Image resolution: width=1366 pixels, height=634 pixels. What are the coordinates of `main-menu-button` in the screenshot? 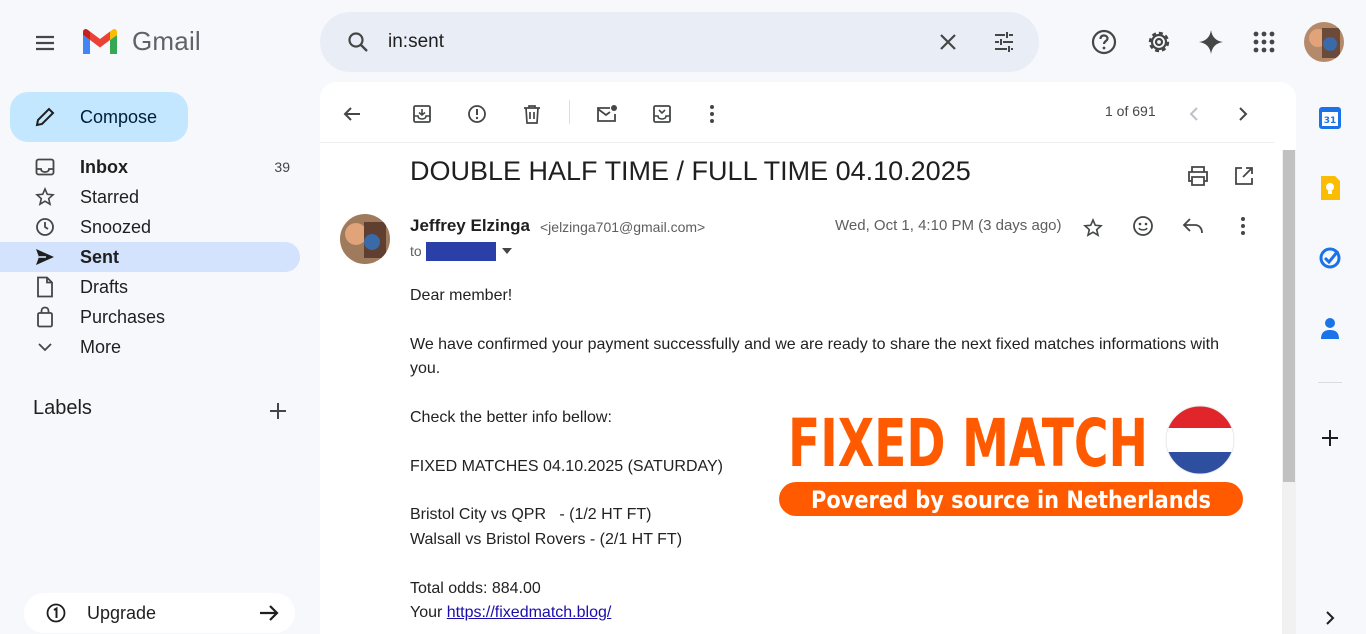 It's located at (45, 43).